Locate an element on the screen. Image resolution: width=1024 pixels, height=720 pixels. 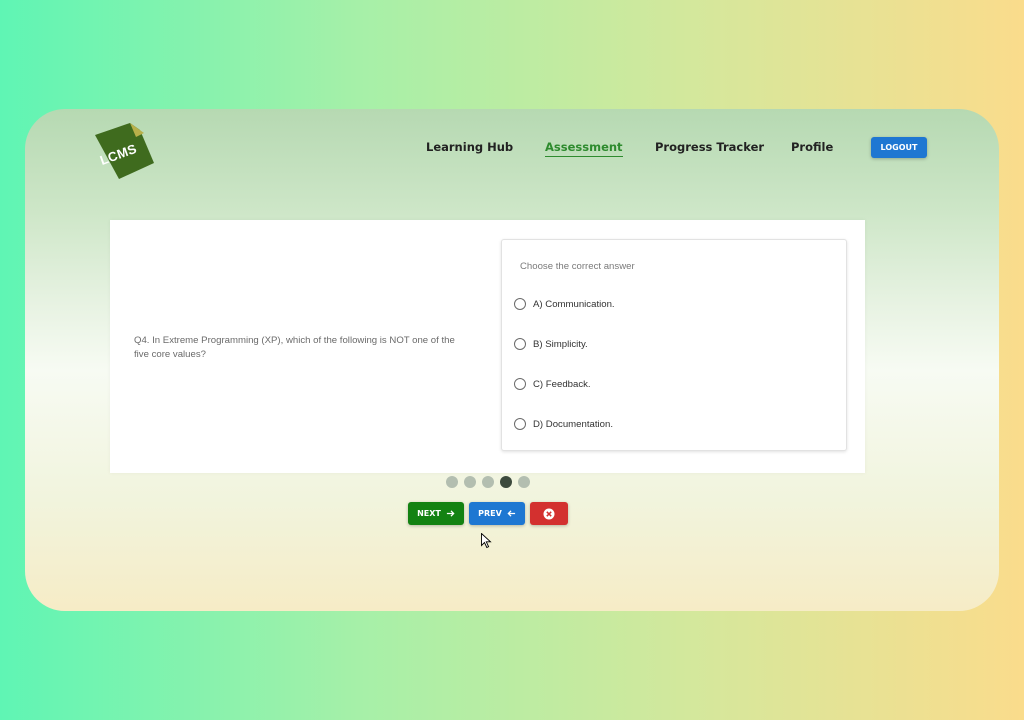
option-label: C) Feedback. is located at coordinates (562, 384).